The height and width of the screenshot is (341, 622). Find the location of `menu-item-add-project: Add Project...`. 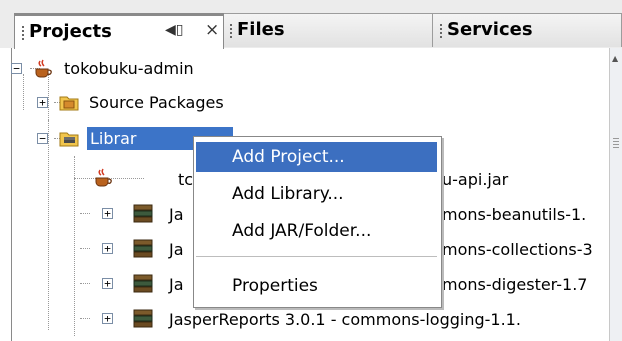

menu-item-add-project: Add Project... is located at coordinates (316, 157).